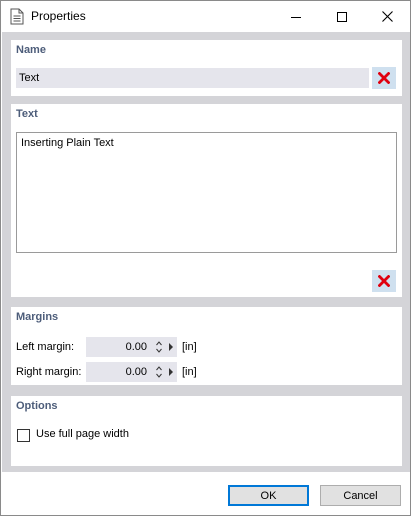 The image size is (411, 516). I want to click on title-bar: Properties, so click(205, 16).